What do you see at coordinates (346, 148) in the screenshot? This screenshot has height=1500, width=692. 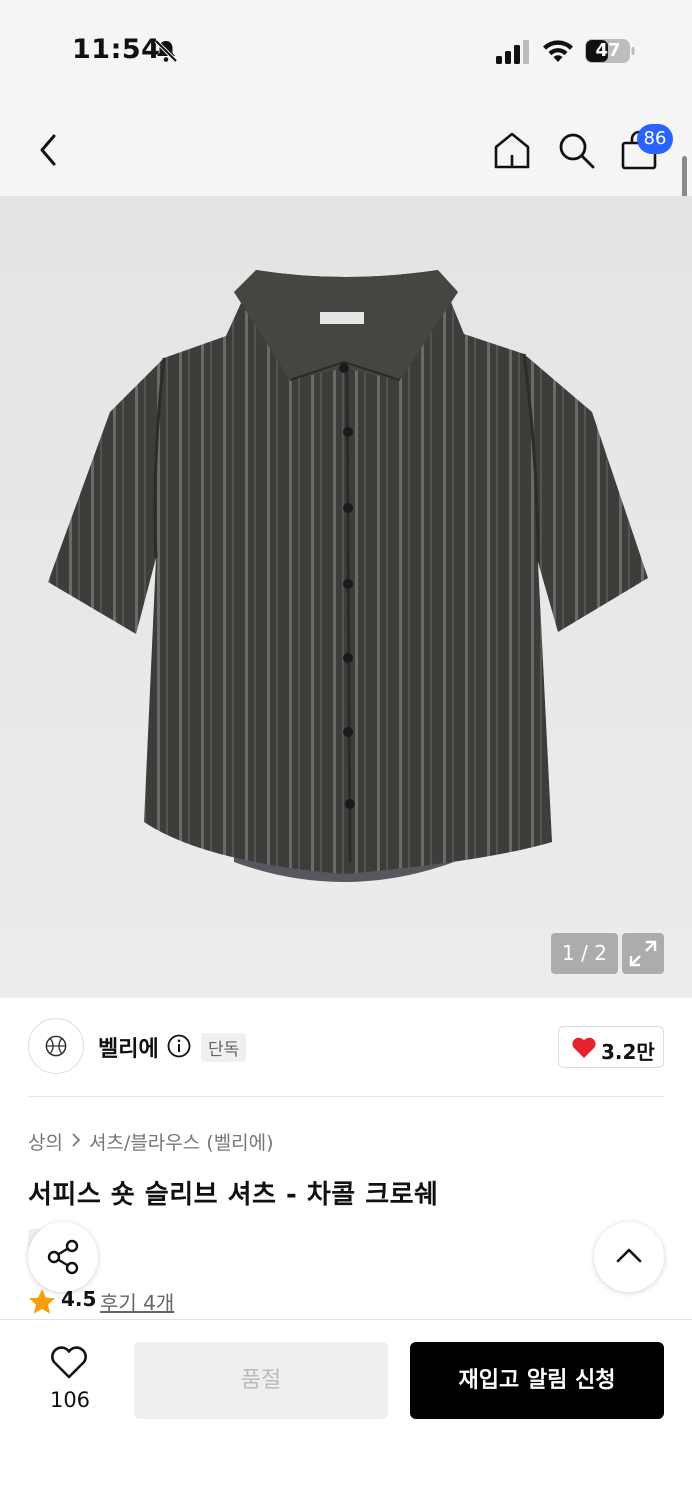 I see `top-navigation: 86` at bounding box center [346, 148].